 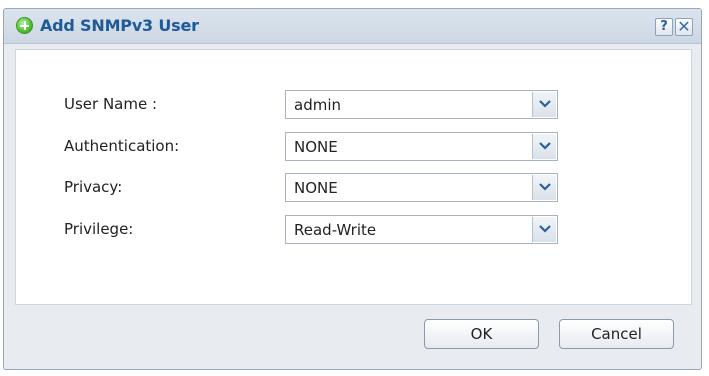 What do you see at coordinates (119, 25) in the screenshot?
I see `dialog-title: Add SNMPv3 User` at bounding box center [119, 25].